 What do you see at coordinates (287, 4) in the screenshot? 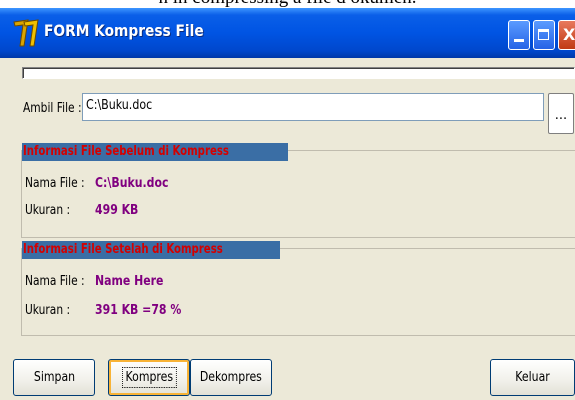
I see `document-caption: n in compressing a file d okumen.` at bounding box center [287, 4].